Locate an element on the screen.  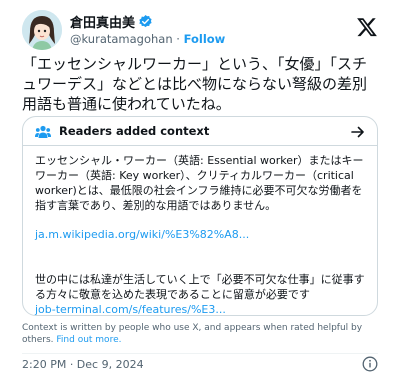
find-out-more-link: Find out more. is located at coordinates (88, 340).